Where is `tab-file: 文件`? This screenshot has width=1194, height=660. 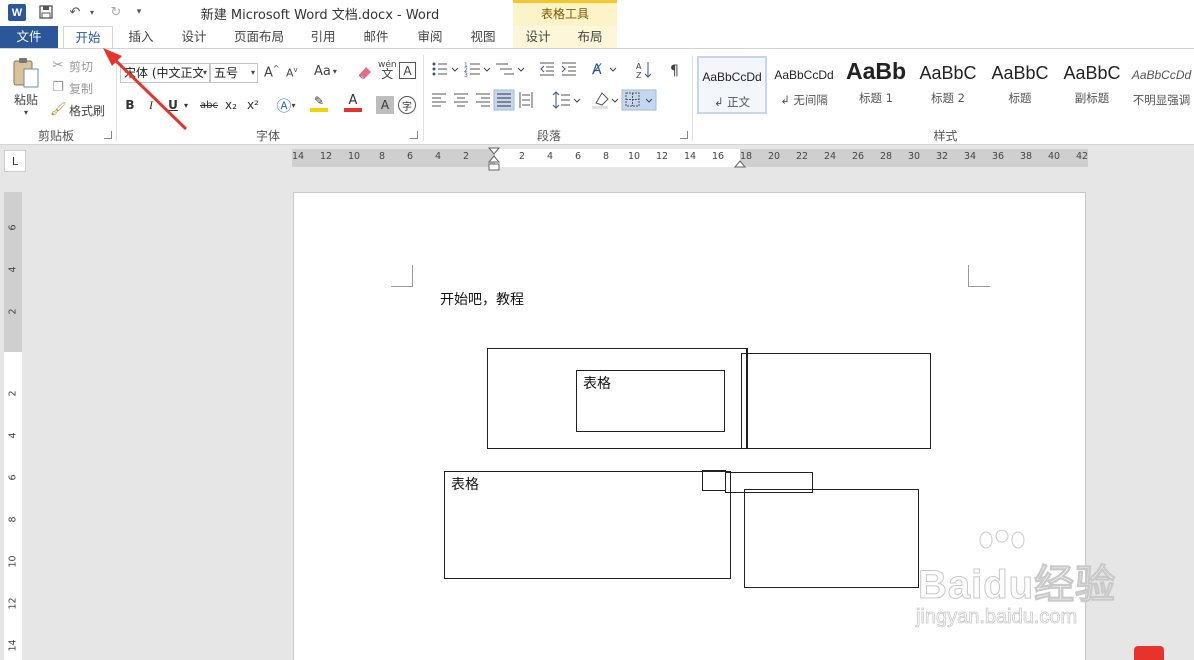
tab-file: 文件 is located at coordinates (29, 37).